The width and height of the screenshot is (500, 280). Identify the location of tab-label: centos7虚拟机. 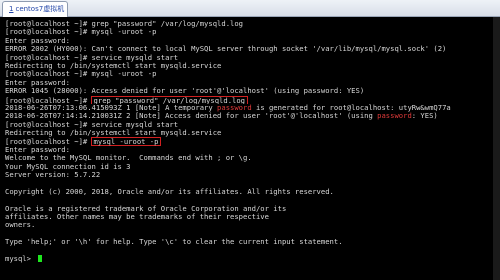
(40, 9).